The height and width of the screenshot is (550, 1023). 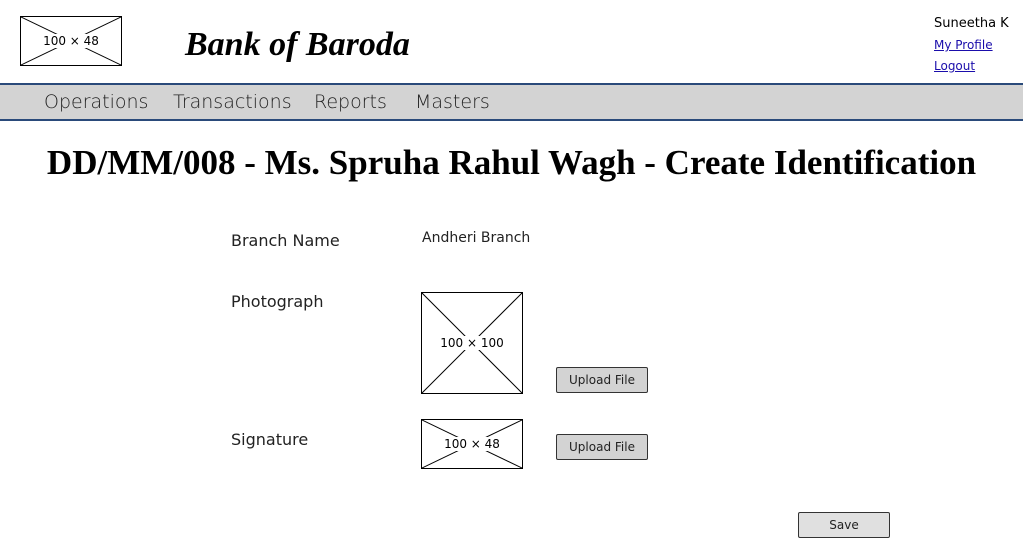 What do you see at coordinates (297, 44) in the screenshot?
I see `bank-name-title: Bank of Baroda` at bounding box center [297, 44].